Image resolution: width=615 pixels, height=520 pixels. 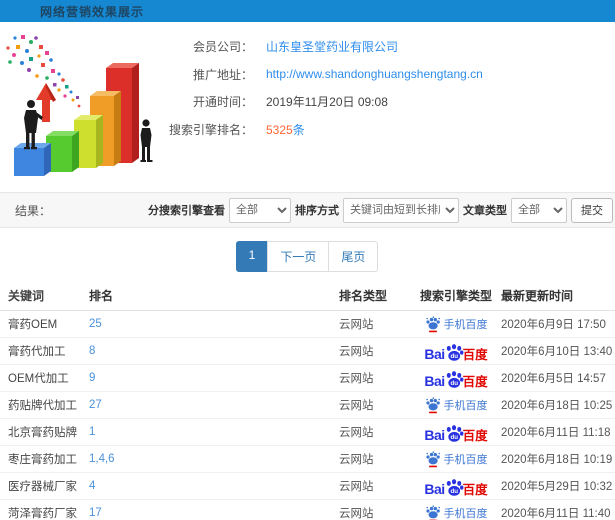 What do you see at coordinates (42, 460) in the screenshot?
I see `keyword-cell: 枣庄膏药加工` at bounding box center [42, 460].